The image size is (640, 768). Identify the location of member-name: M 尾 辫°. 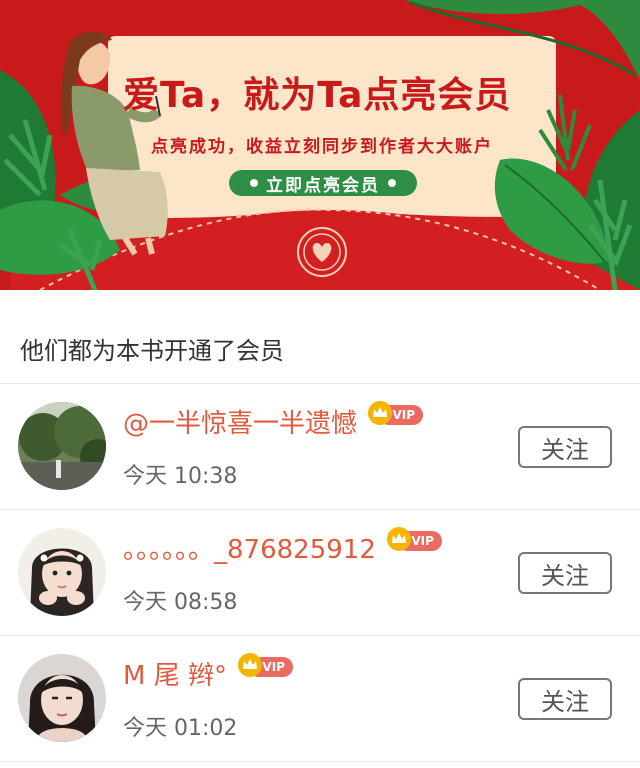
(175, 676).